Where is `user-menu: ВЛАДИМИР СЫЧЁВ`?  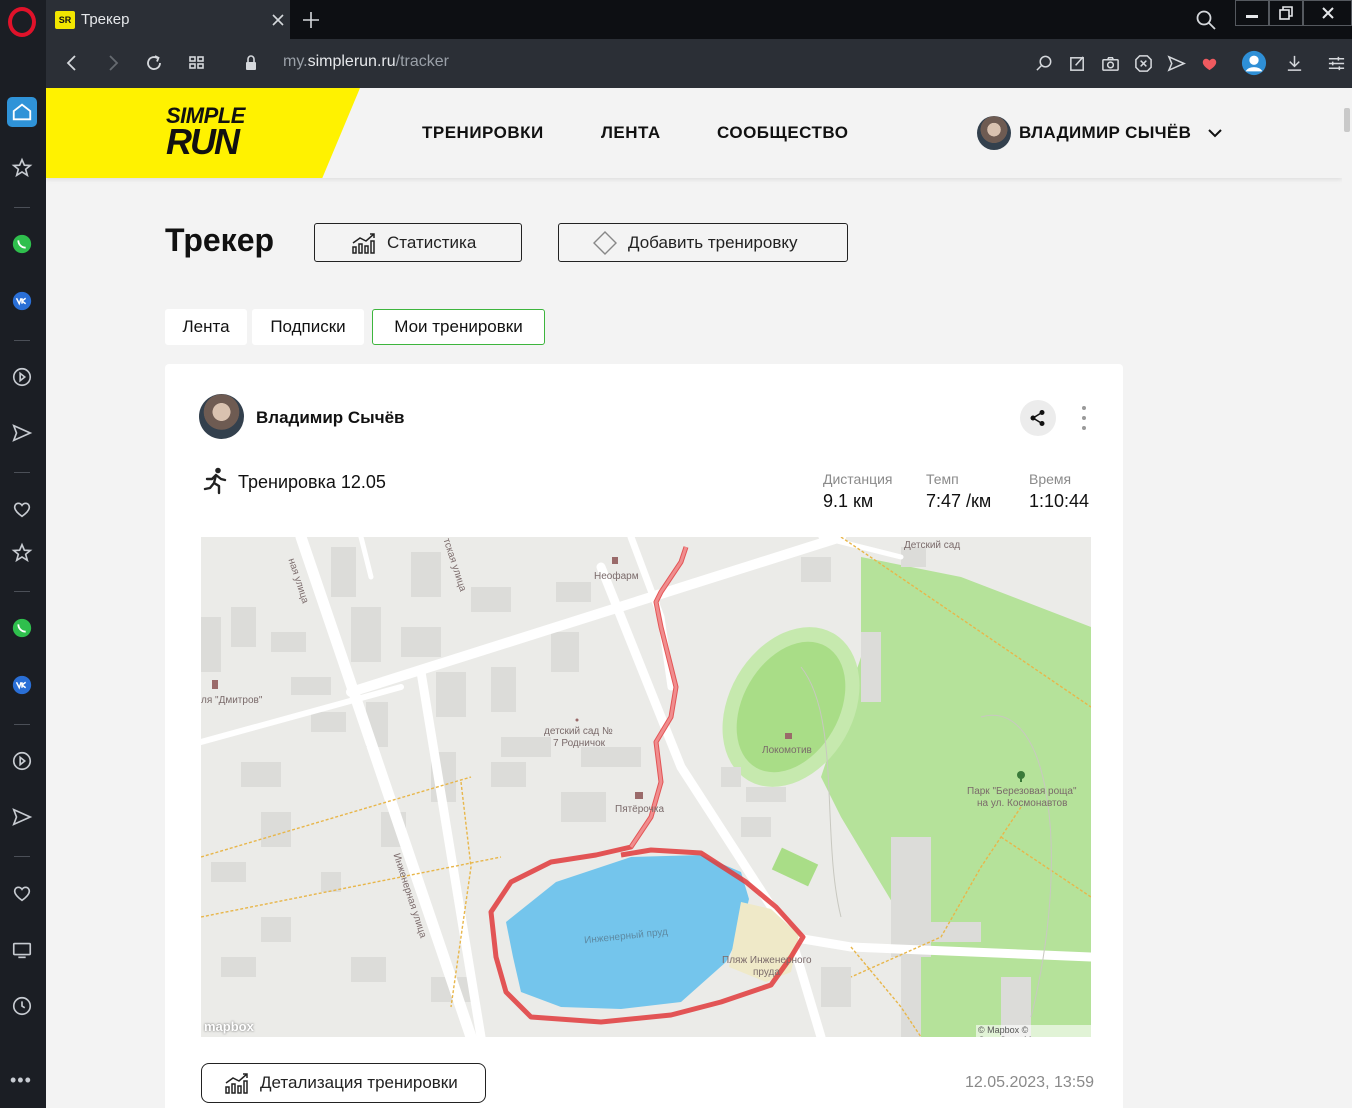
user-menu: ВЛАДИМИР СЫЧЁВ is located at coordinates (1100, 133).